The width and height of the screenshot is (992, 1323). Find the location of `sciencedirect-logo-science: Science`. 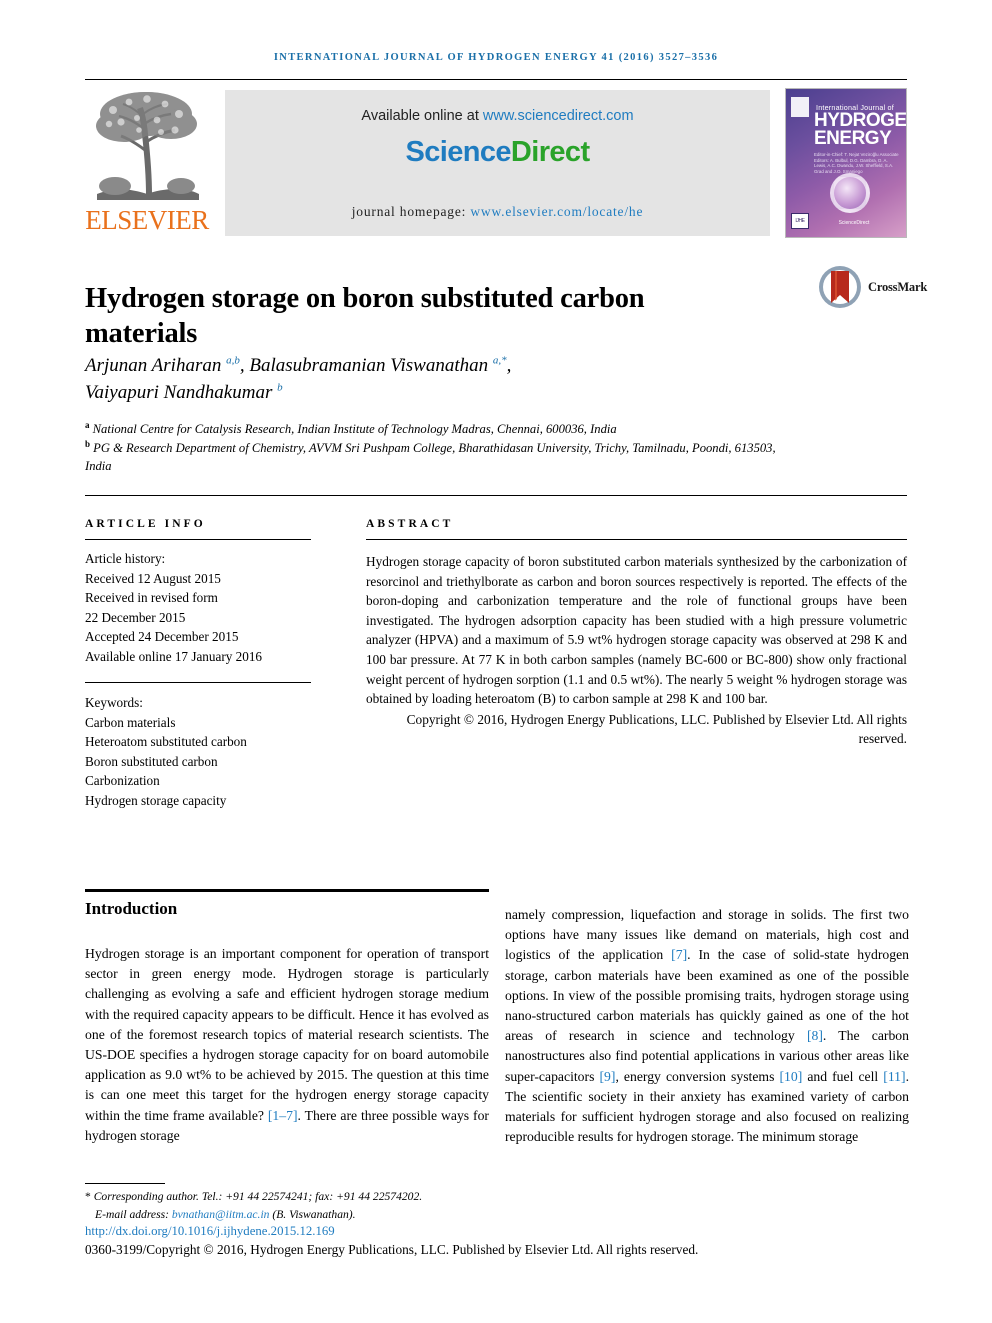

sciencedirect-logo-science: Science is located at coordinates (458, 152).